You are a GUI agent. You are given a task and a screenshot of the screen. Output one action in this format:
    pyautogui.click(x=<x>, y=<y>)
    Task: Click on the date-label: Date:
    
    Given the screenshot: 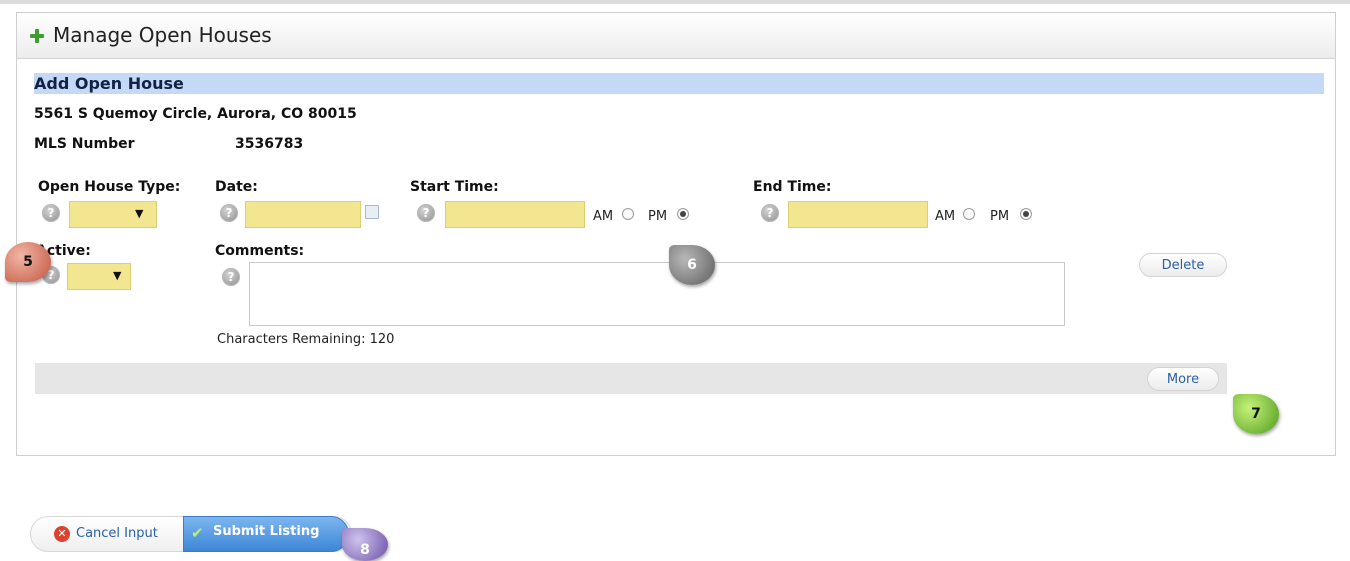 What is the action you would take?
    pyautogui.click(x=236, y=187)
    